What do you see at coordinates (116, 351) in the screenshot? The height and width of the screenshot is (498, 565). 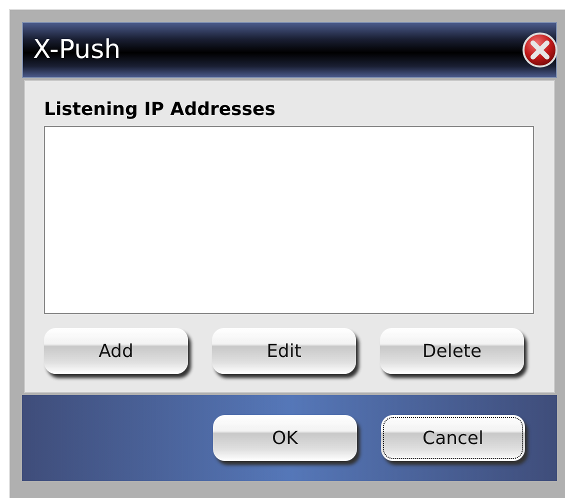 I see `list-button: Add` at bounding box center [116, 351].